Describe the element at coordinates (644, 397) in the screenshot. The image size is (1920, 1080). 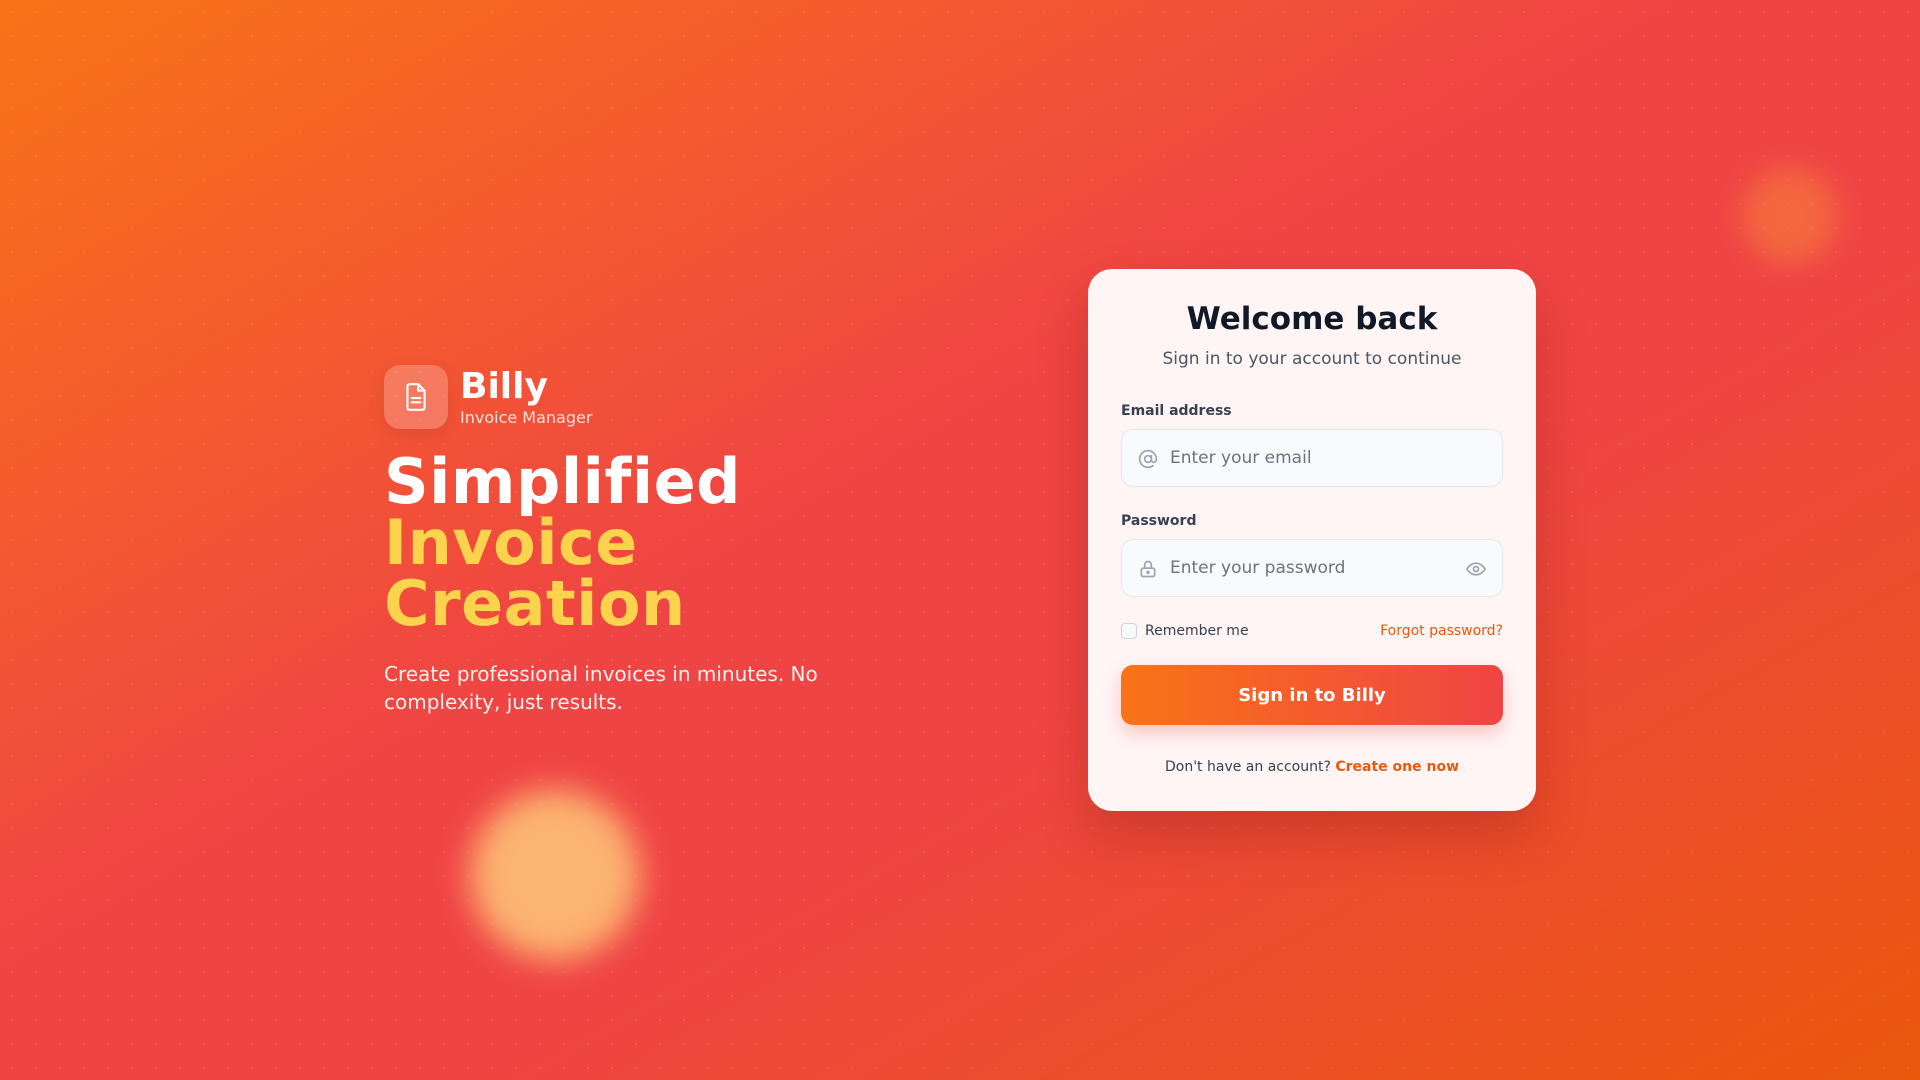
I see `brand: Billy Invoice Manager` at that location.